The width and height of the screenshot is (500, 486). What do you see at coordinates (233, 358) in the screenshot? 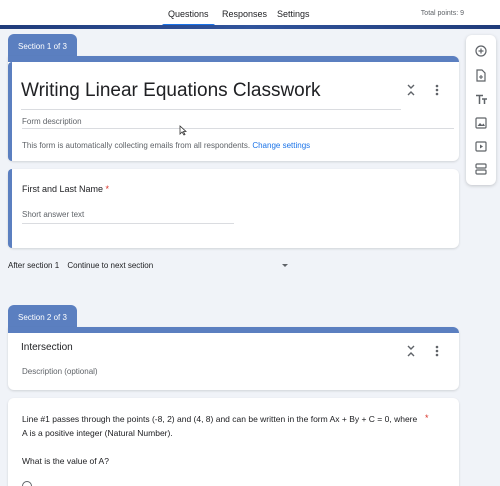
I see `section-2-header-card: Intersection Description (optional)` at bounding box center [233, 358].